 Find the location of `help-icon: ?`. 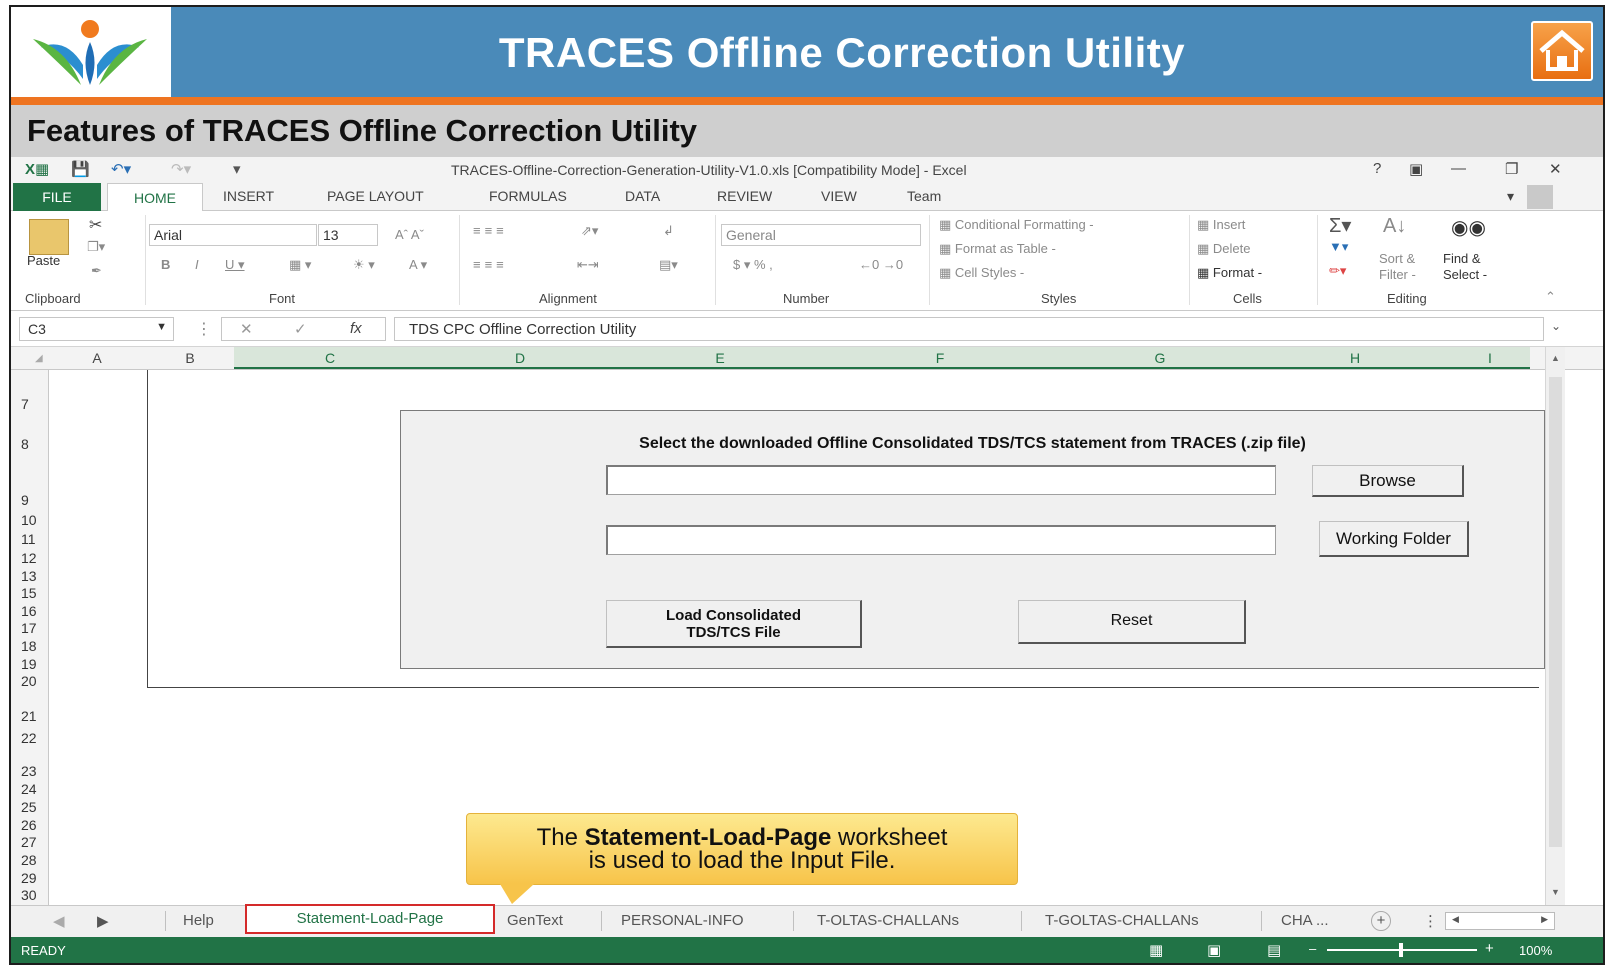

help-icon: ? is located at coordinates (1377, 168).